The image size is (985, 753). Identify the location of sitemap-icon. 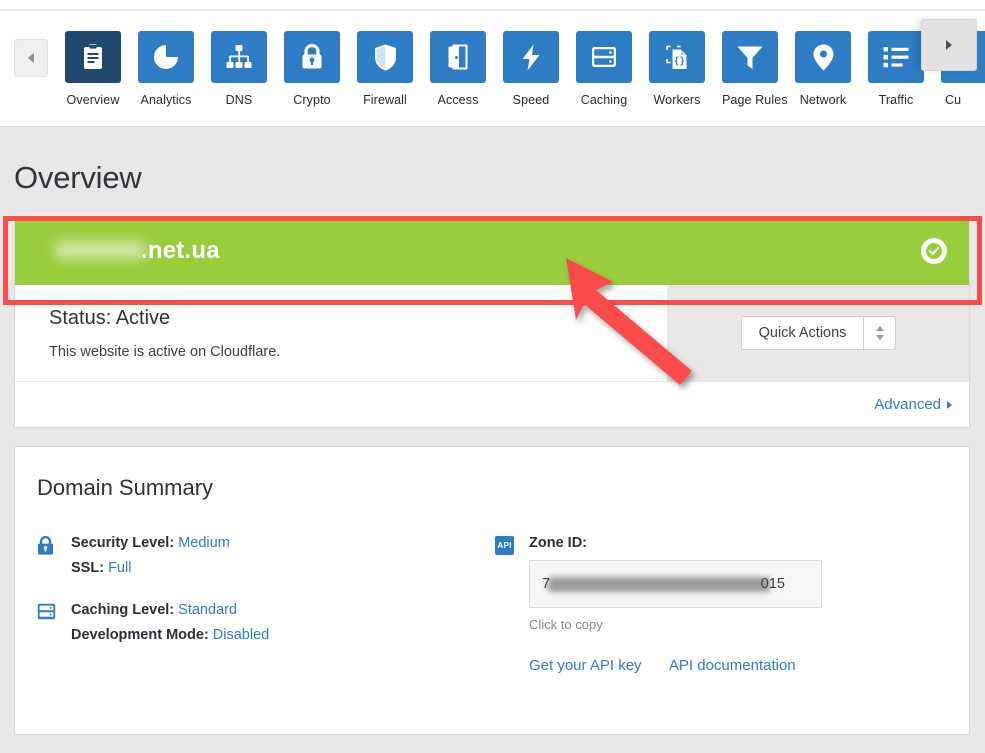
(239, 56).